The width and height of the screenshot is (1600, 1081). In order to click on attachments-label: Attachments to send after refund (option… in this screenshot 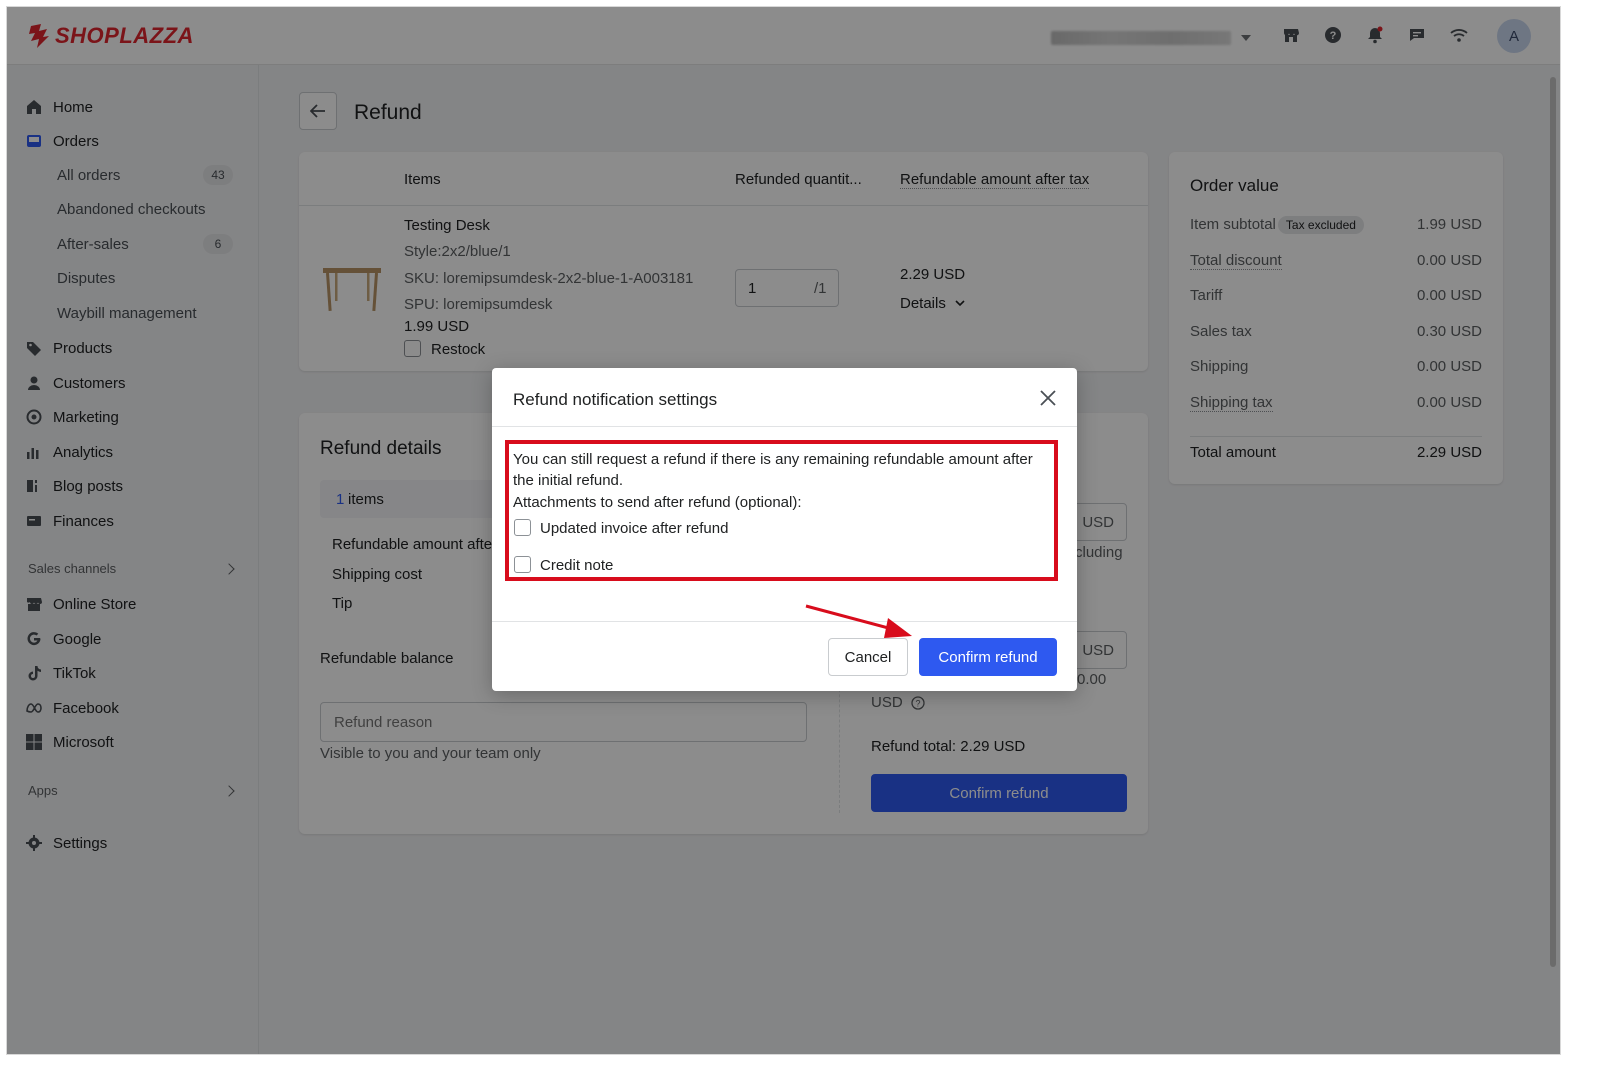, I will do `click(657, 502)`.